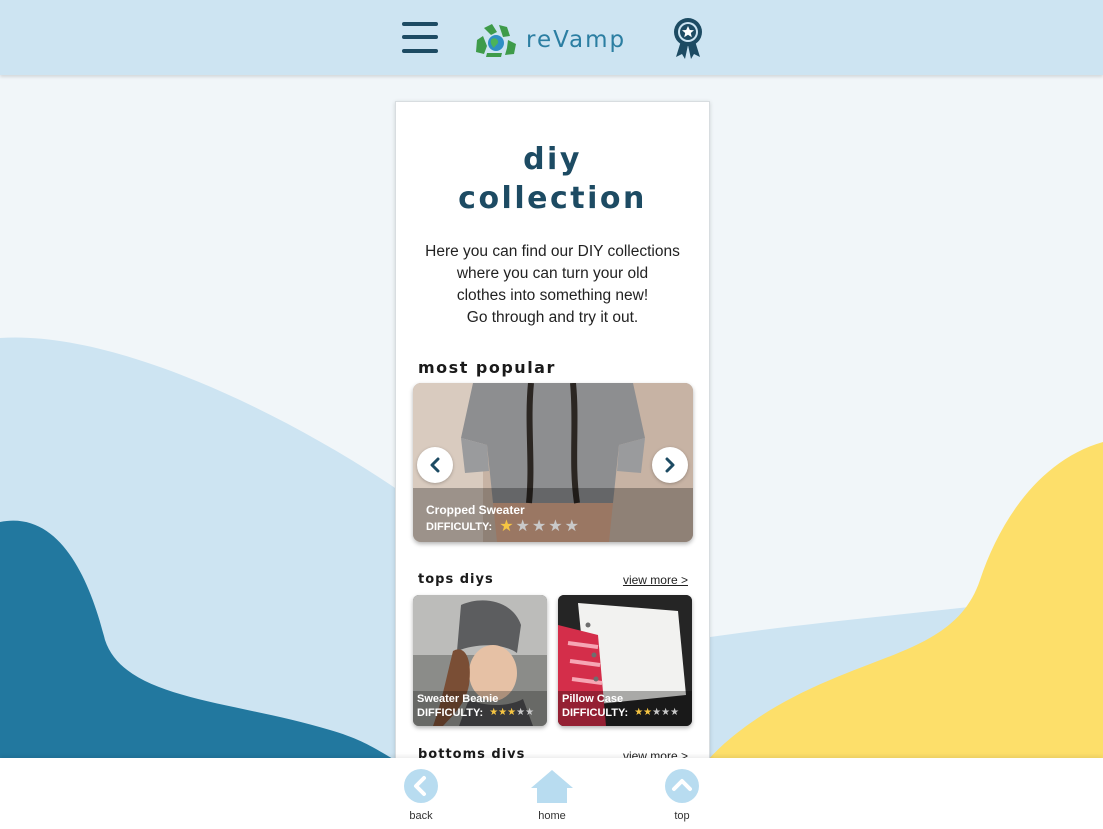 This screenshot has height=829, width=1103. Describe the element at coordinates (688, 38) in the screenshot. I see `award-ribbon-icon` at that location.